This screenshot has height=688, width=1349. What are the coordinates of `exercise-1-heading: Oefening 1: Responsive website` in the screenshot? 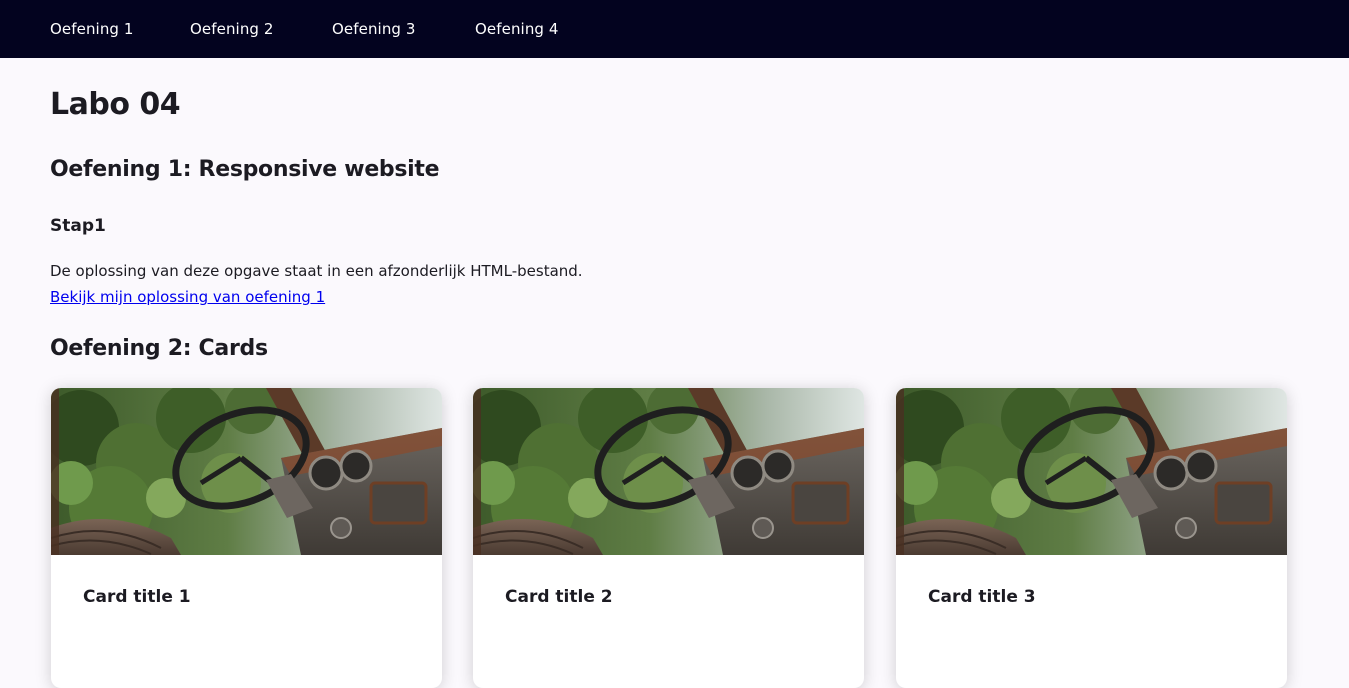 It's located at (245, 169).